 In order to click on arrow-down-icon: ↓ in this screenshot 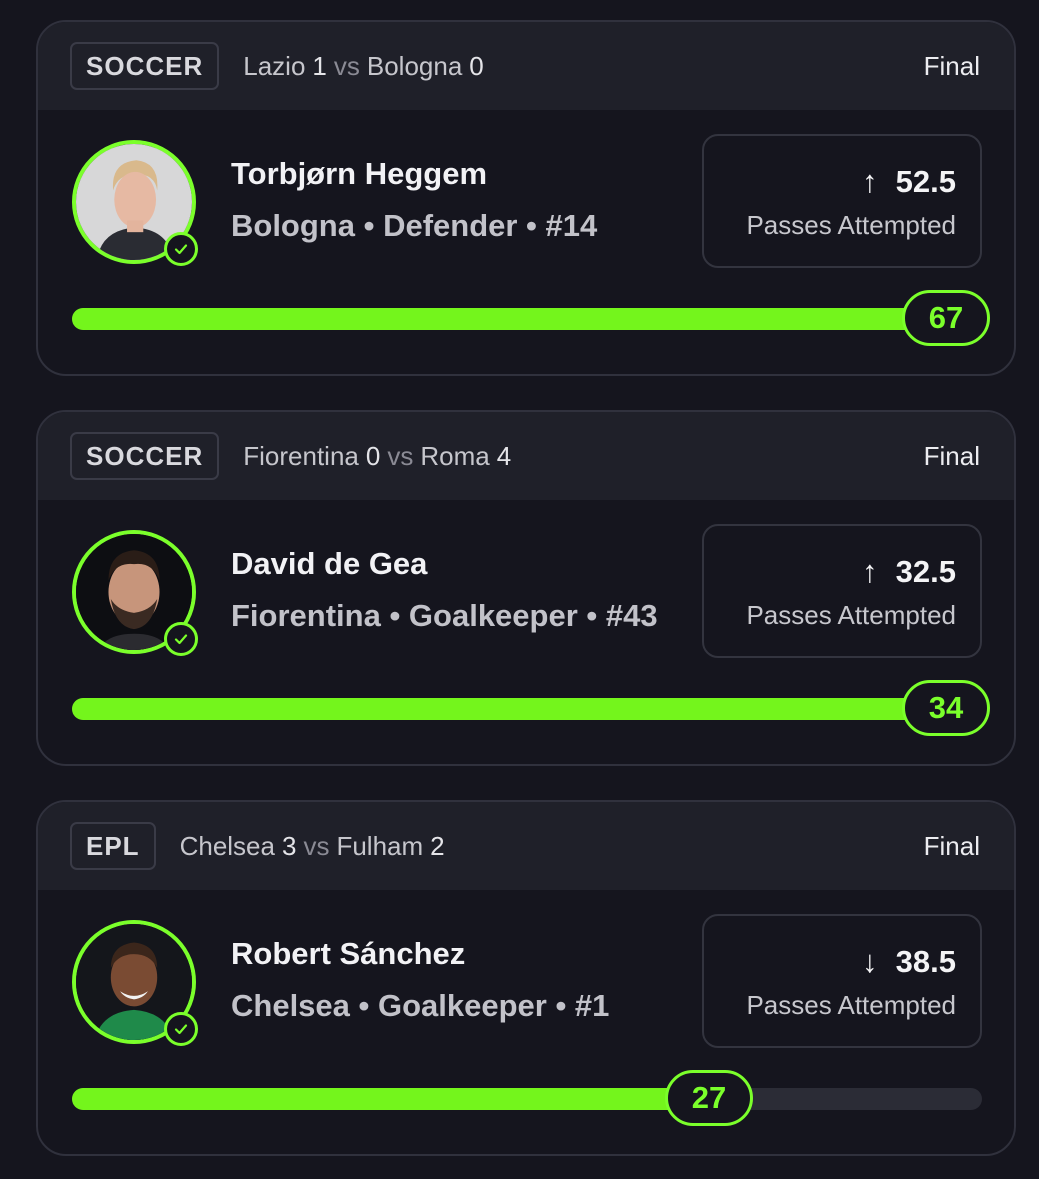, I will do `click(870, 961)`.